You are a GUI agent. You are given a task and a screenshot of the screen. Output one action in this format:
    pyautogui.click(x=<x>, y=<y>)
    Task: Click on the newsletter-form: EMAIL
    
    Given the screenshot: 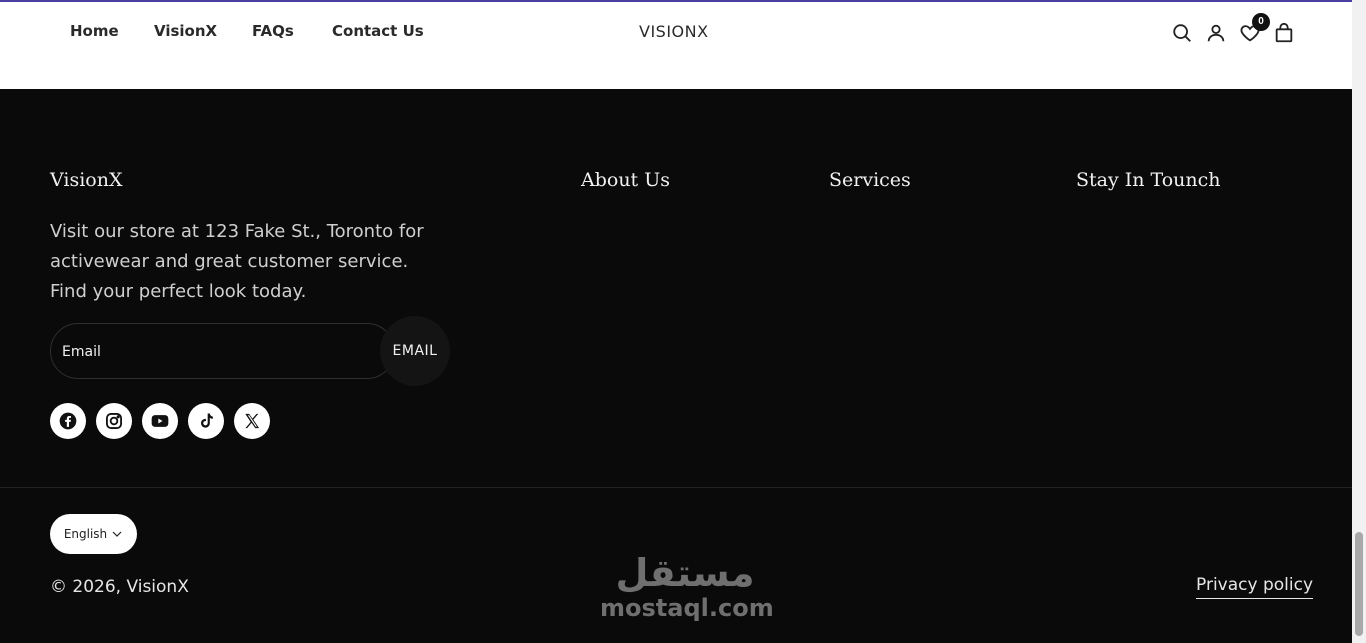 What is the action you would take?
    pyautogui.click(x=250, y=351)
    